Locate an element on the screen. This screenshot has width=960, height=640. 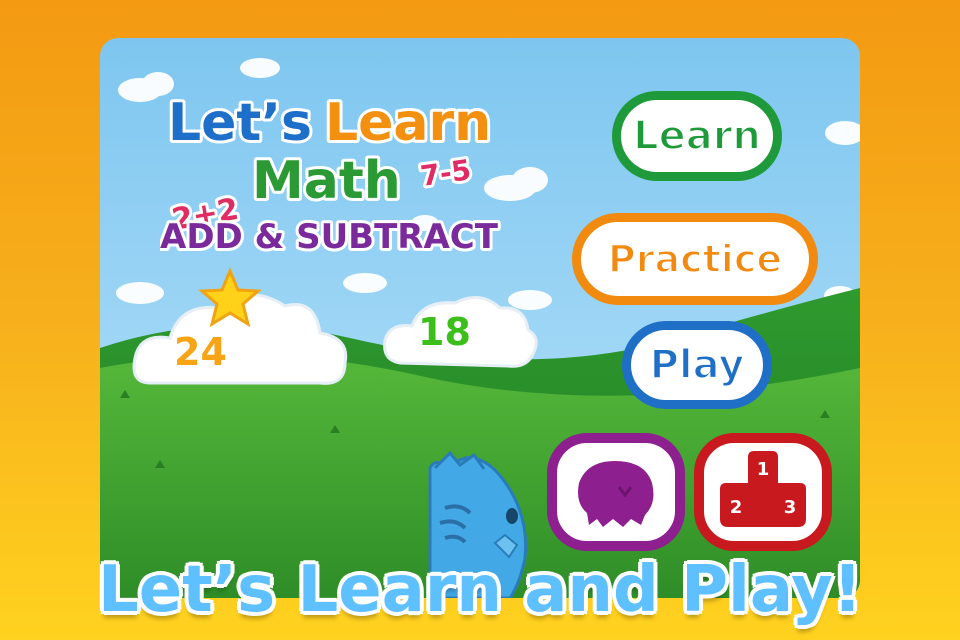
podium-icon: 1 2 3 is located at coordinates (763, 489).